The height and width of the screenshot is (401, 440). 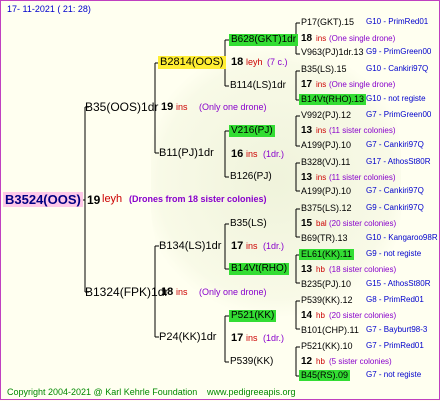 What do you see at coordinates (363, 269) in the screenshot?
I see `gen4-note: (18 sister colonies)` at bounding box center [363, 269].